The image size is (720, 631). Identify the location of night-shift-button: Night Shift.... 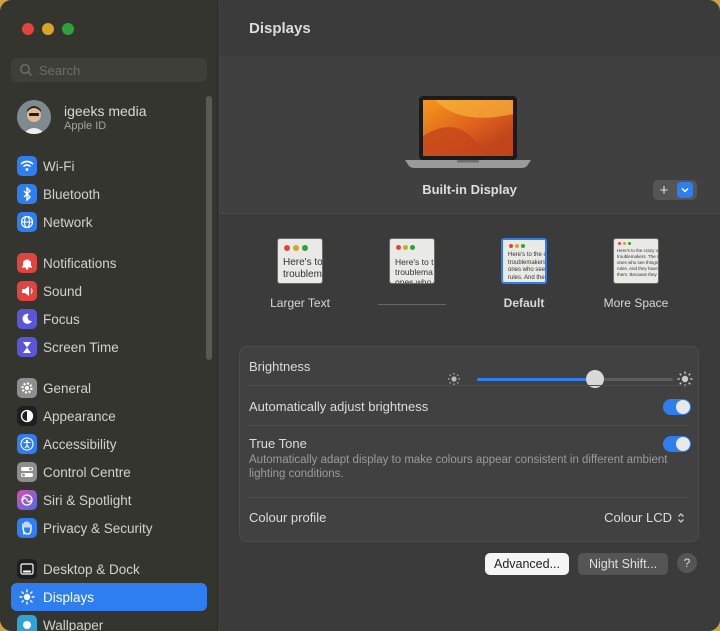
(623, 564).